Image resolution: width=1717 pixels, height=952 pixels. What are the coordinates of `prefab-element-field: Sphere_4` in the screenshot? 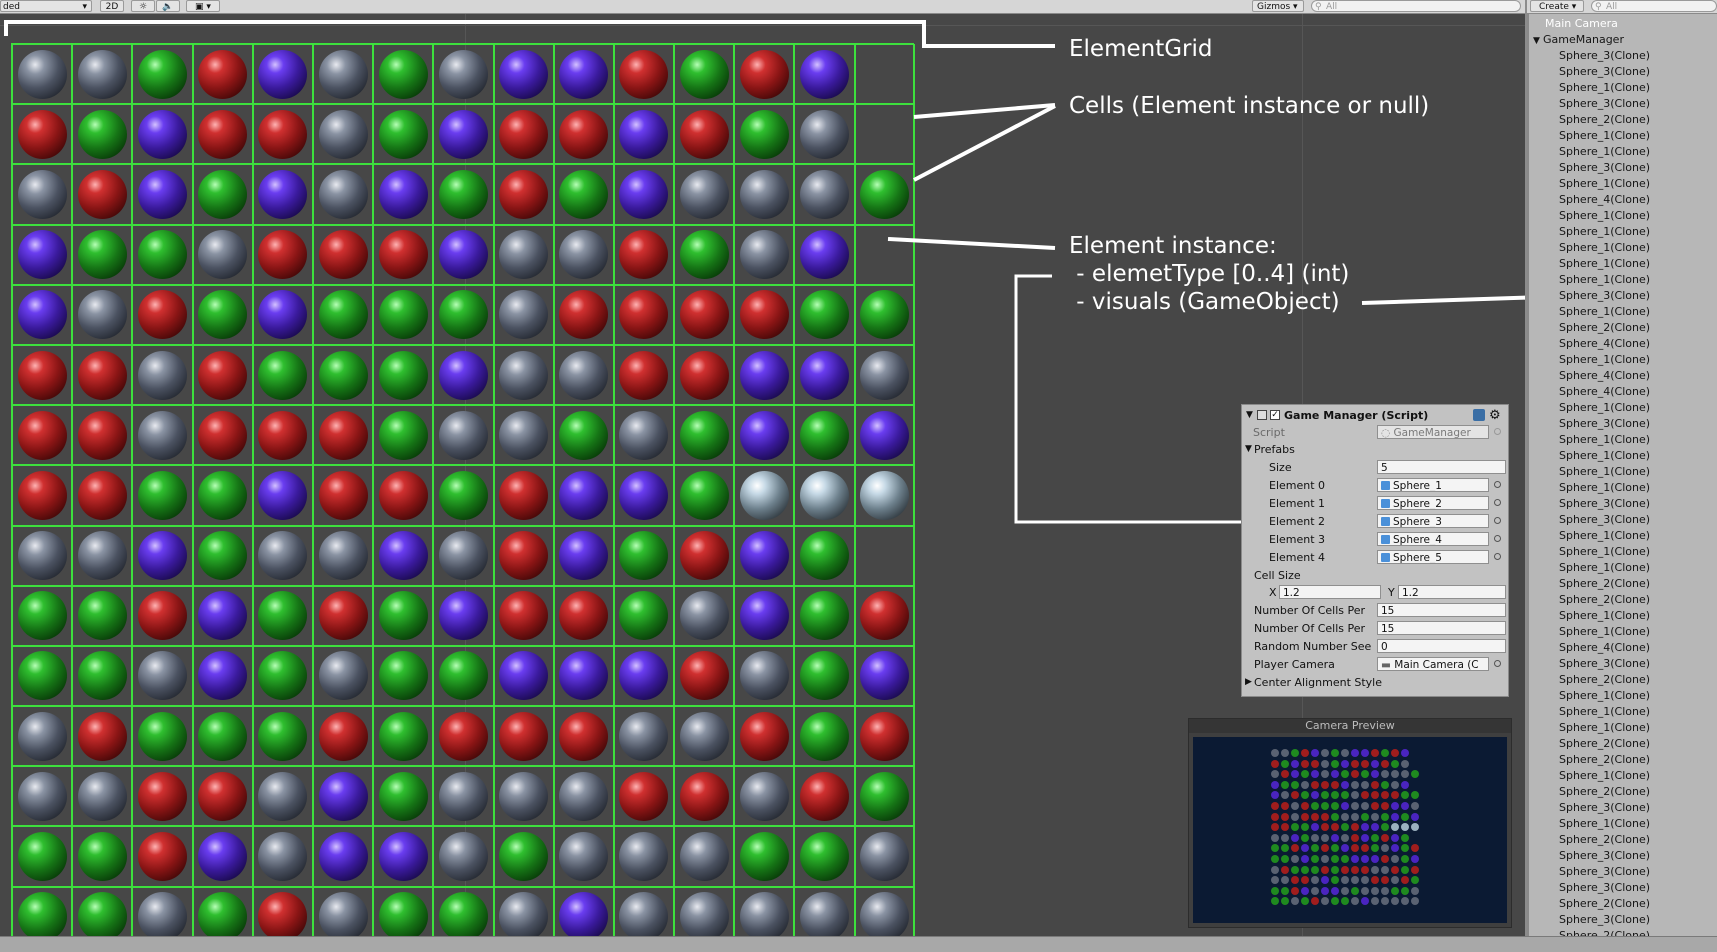 It's located at (1433, 539).